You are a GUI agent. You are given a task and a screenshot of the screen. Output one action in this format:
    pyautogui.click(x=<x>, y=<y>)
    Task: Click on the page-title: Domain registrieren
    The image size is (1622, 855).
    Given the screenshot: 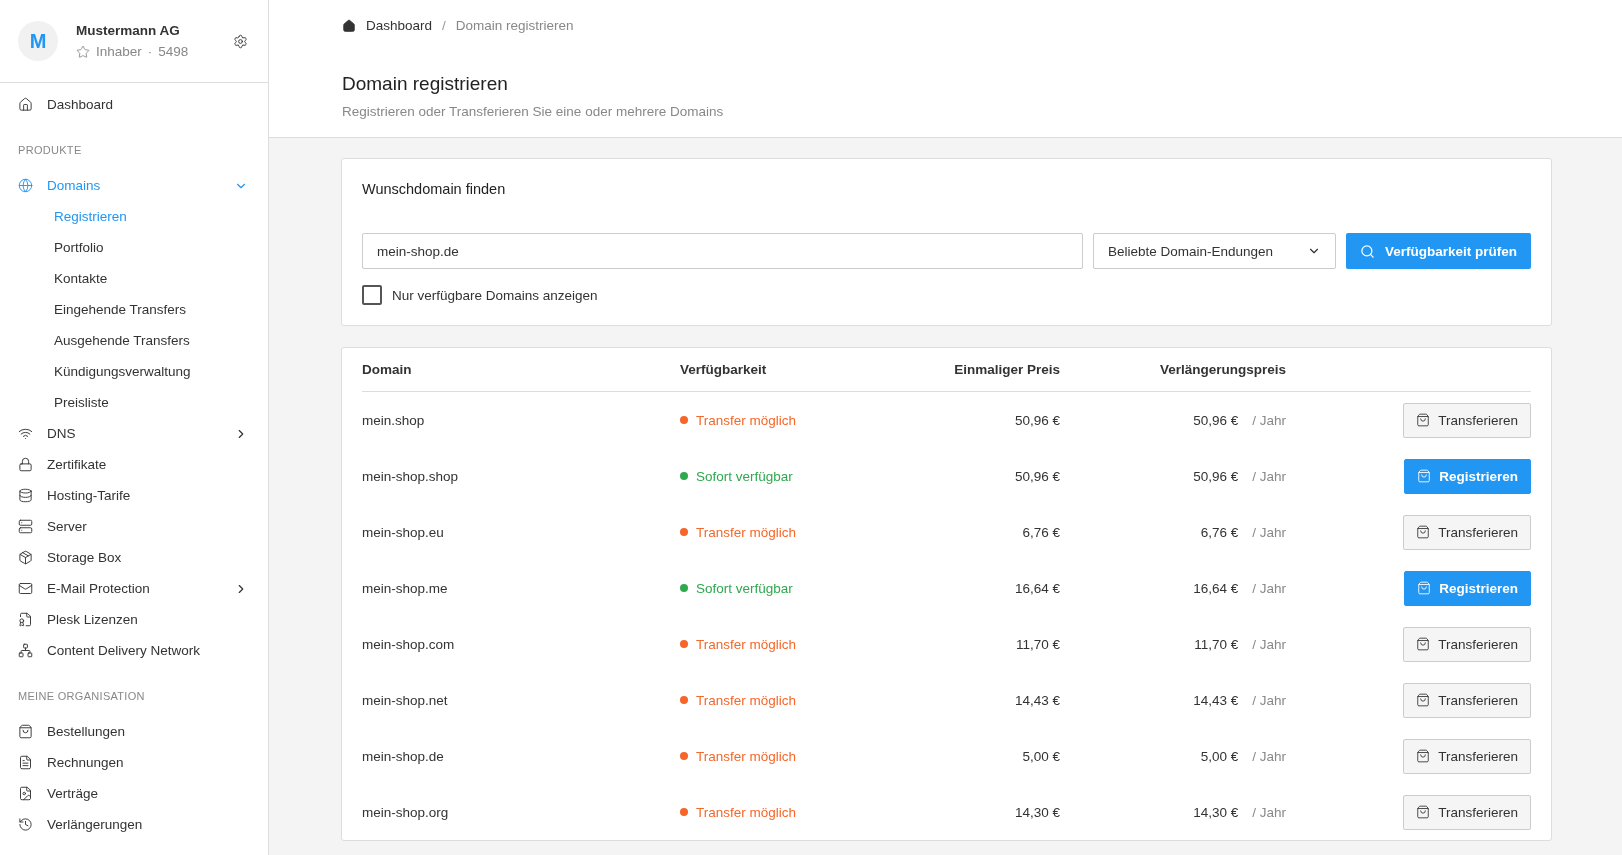 What is the action you would take?
    pyautogui.click(x=425, y=84)
    